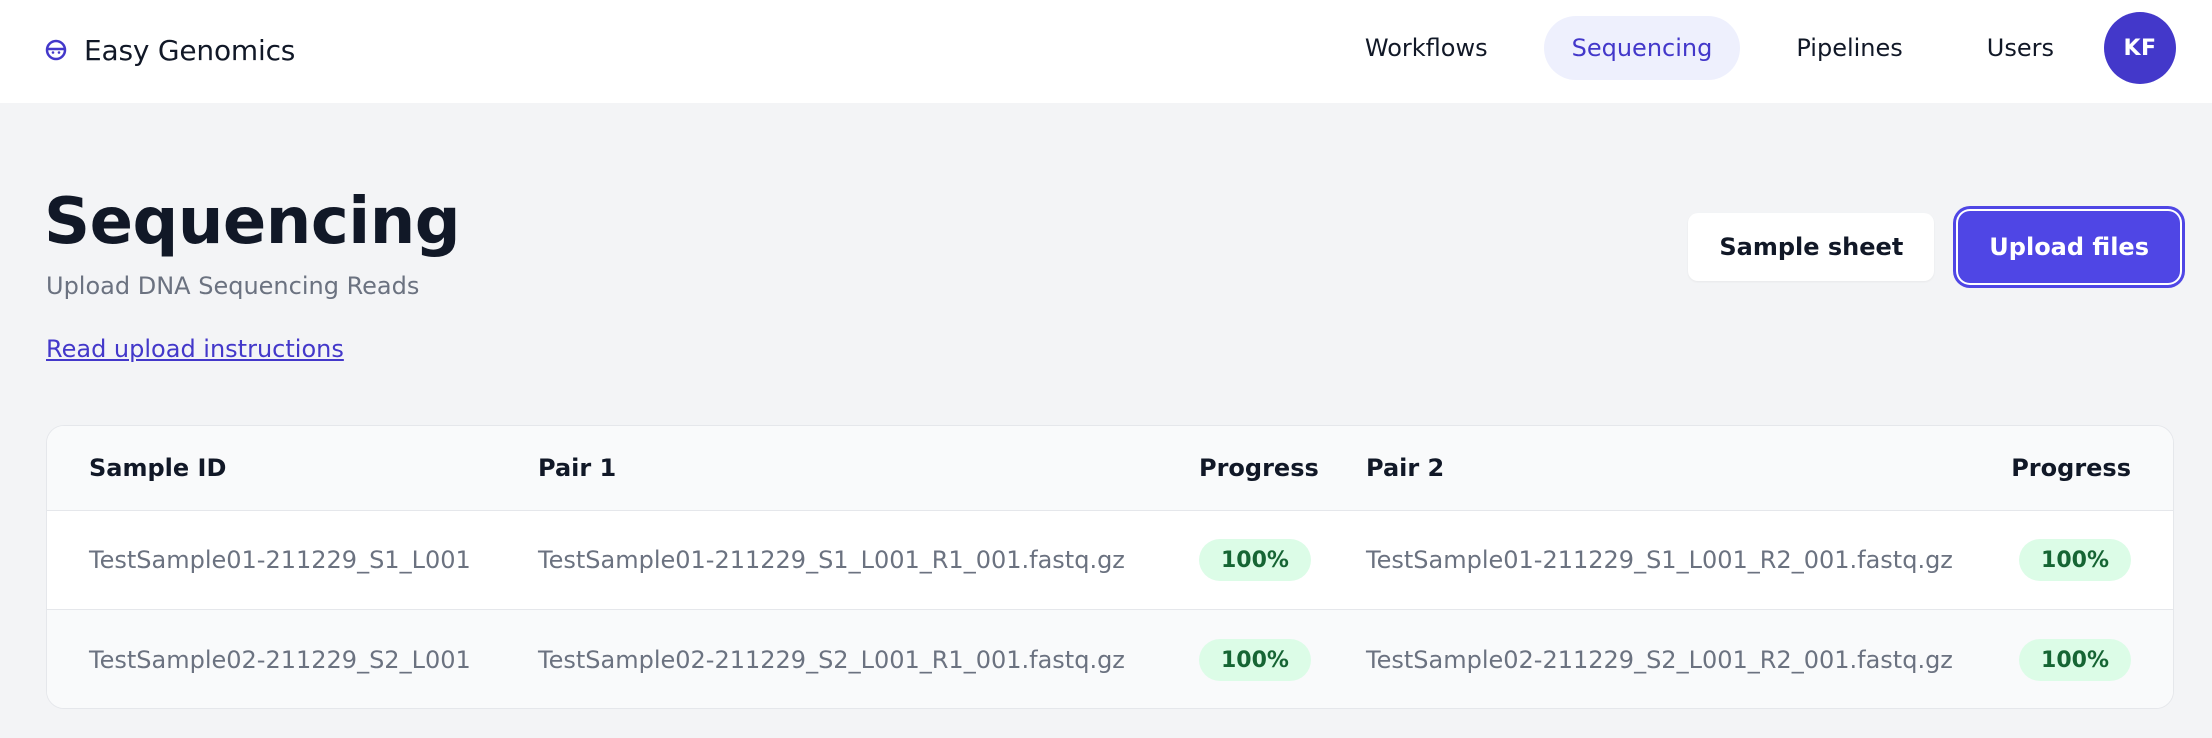  Describe the element at coordinates (2071, 468) in the screenshot. I see `column-header-pair2-progress: Progress` at that location.